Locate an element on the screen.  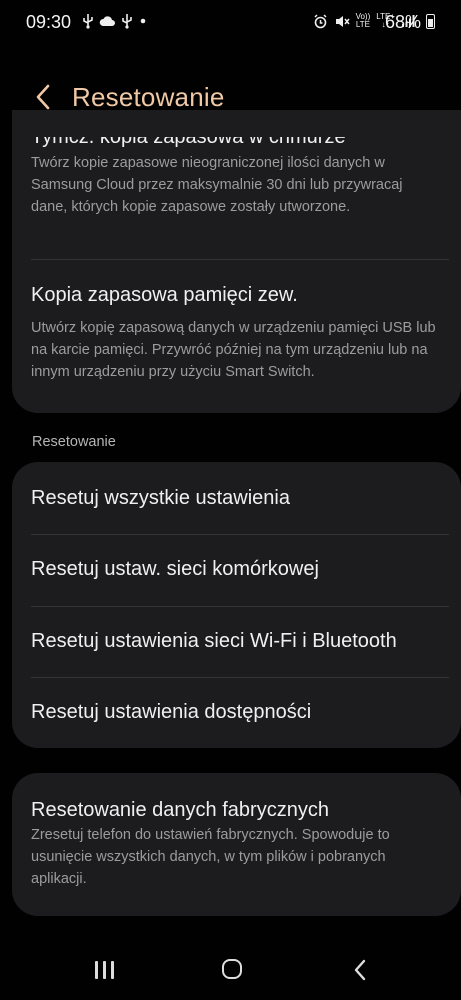
status-bar: 09:30 Vo)) LTE LTE+ ↓↑ 68% is located at coordinates (230, 22).